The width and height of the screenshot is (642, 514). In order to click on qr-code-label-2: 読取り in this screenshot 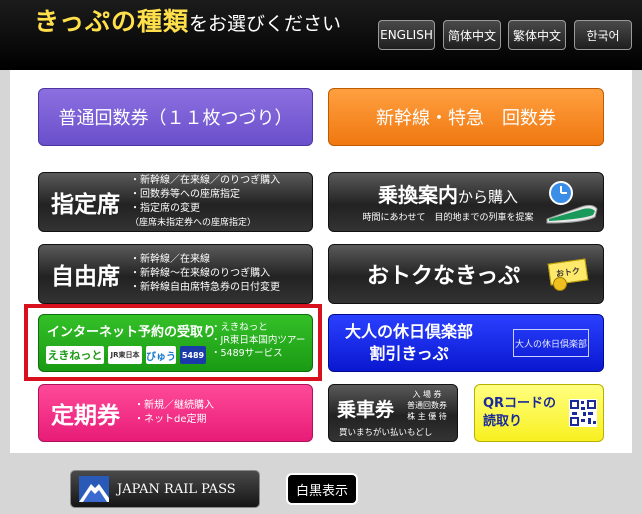, I will do `click(503, 421)`.